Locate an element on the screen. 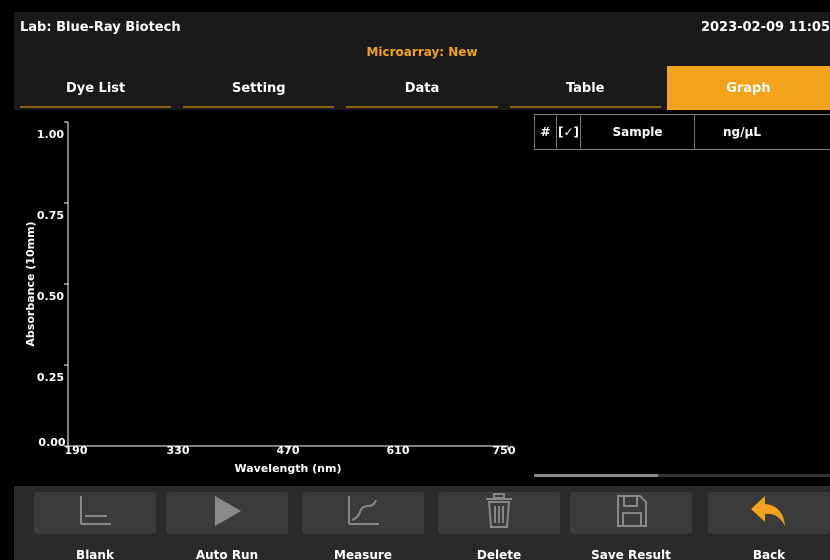  x-tick-label: 470 is located at coordinates (288, 450).